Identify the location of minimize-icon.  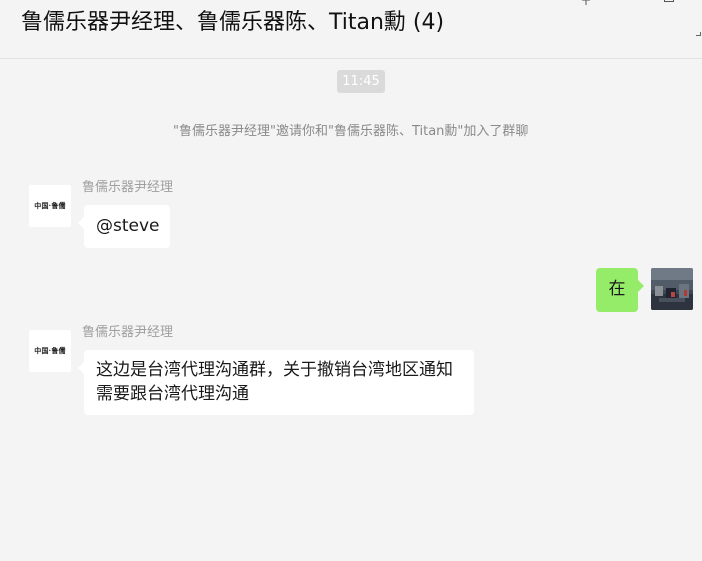
(626, 3).